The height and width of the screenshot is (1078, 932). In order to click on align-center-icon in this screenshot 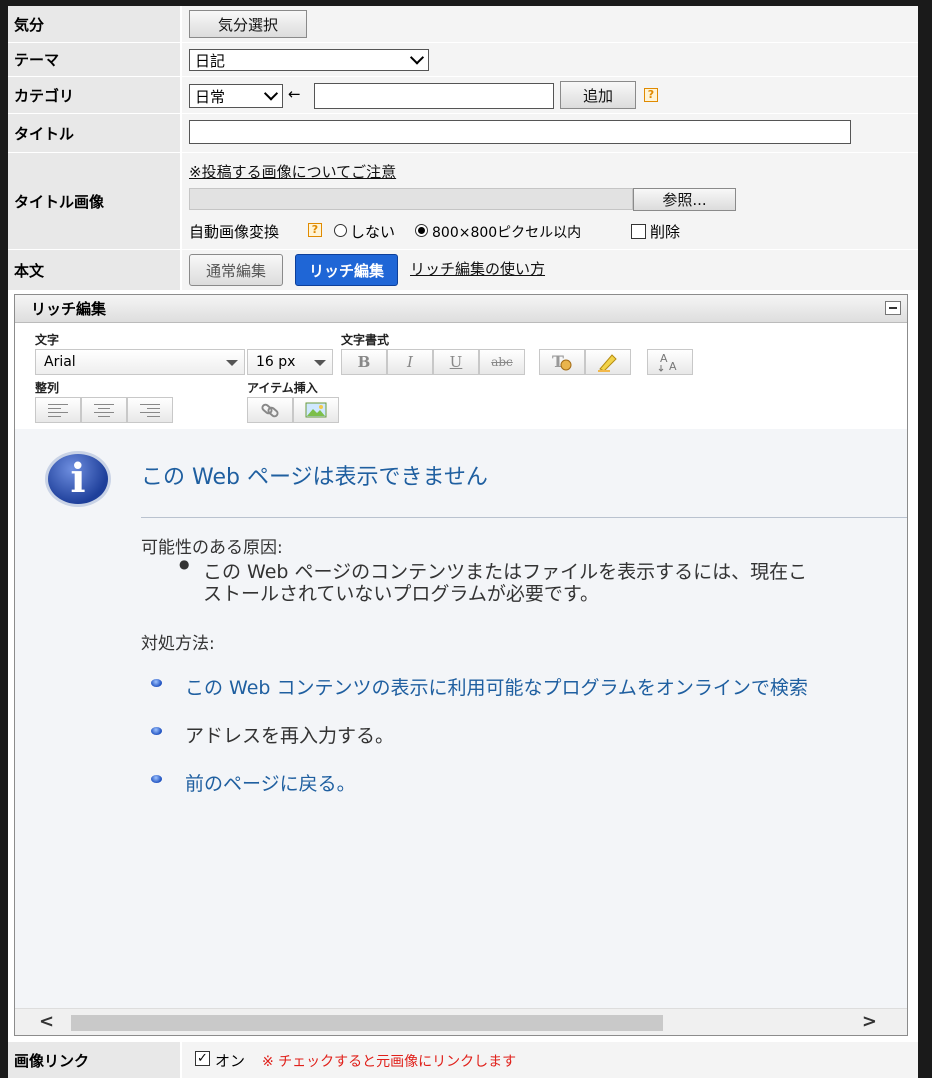, I will do `click(104, 410)`.